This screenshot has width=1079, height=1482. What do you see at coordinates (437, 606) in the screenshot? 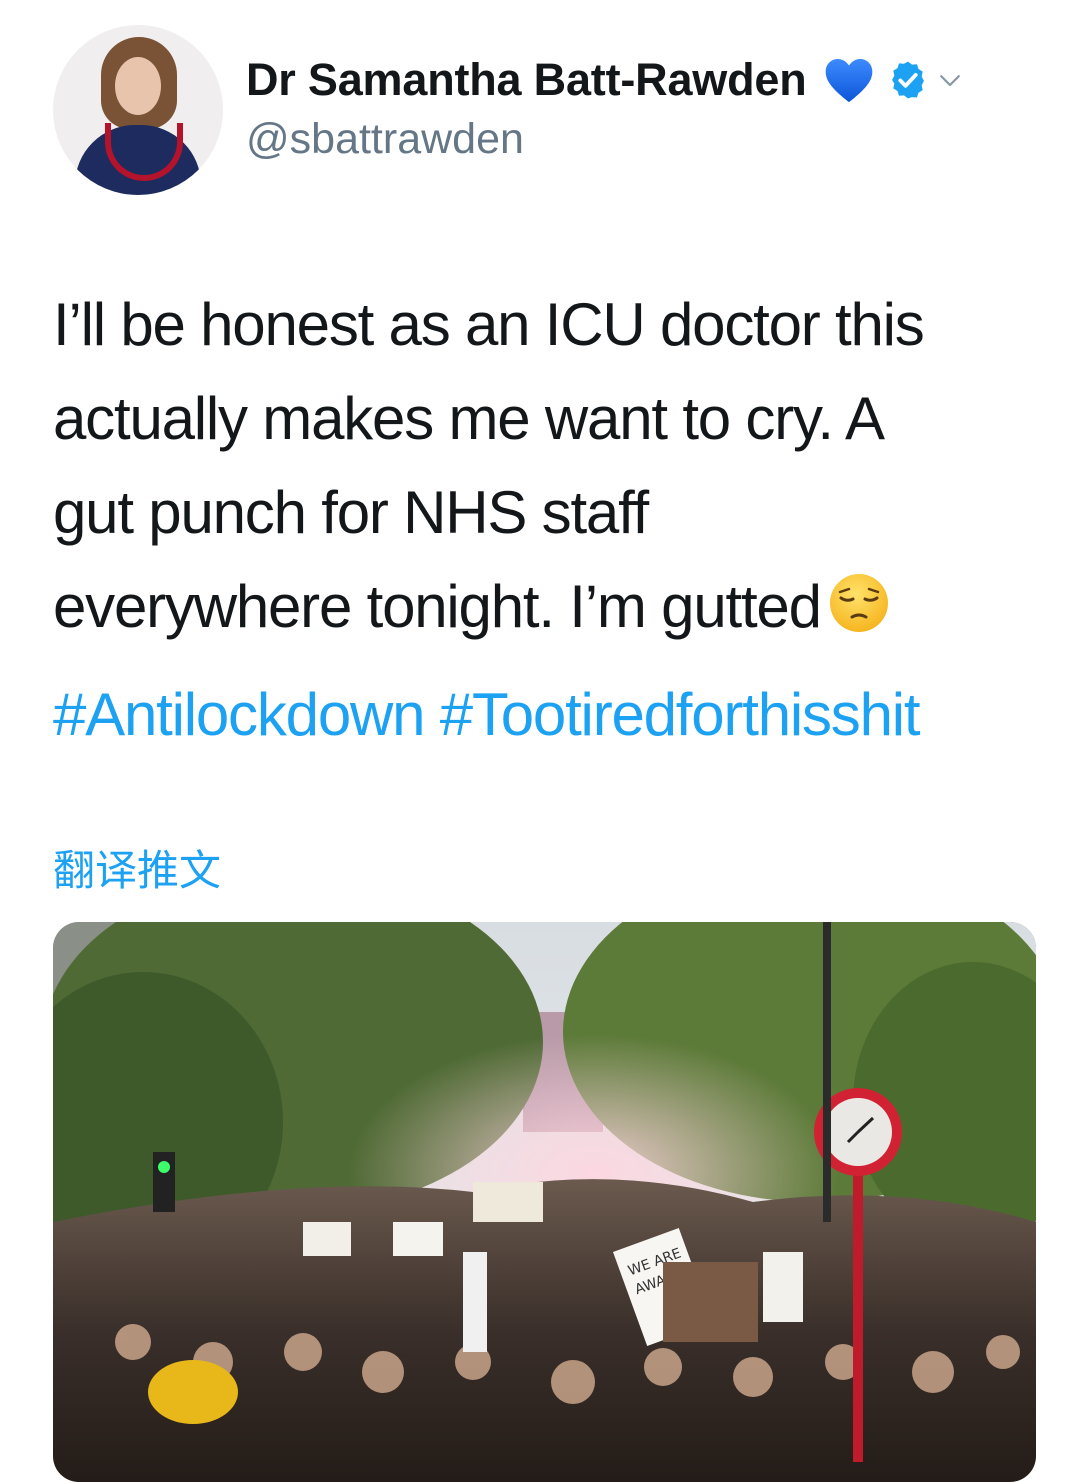
I see `tweet-line: everywhere tonight. I’m gutted` at bounding box center [437, 606].